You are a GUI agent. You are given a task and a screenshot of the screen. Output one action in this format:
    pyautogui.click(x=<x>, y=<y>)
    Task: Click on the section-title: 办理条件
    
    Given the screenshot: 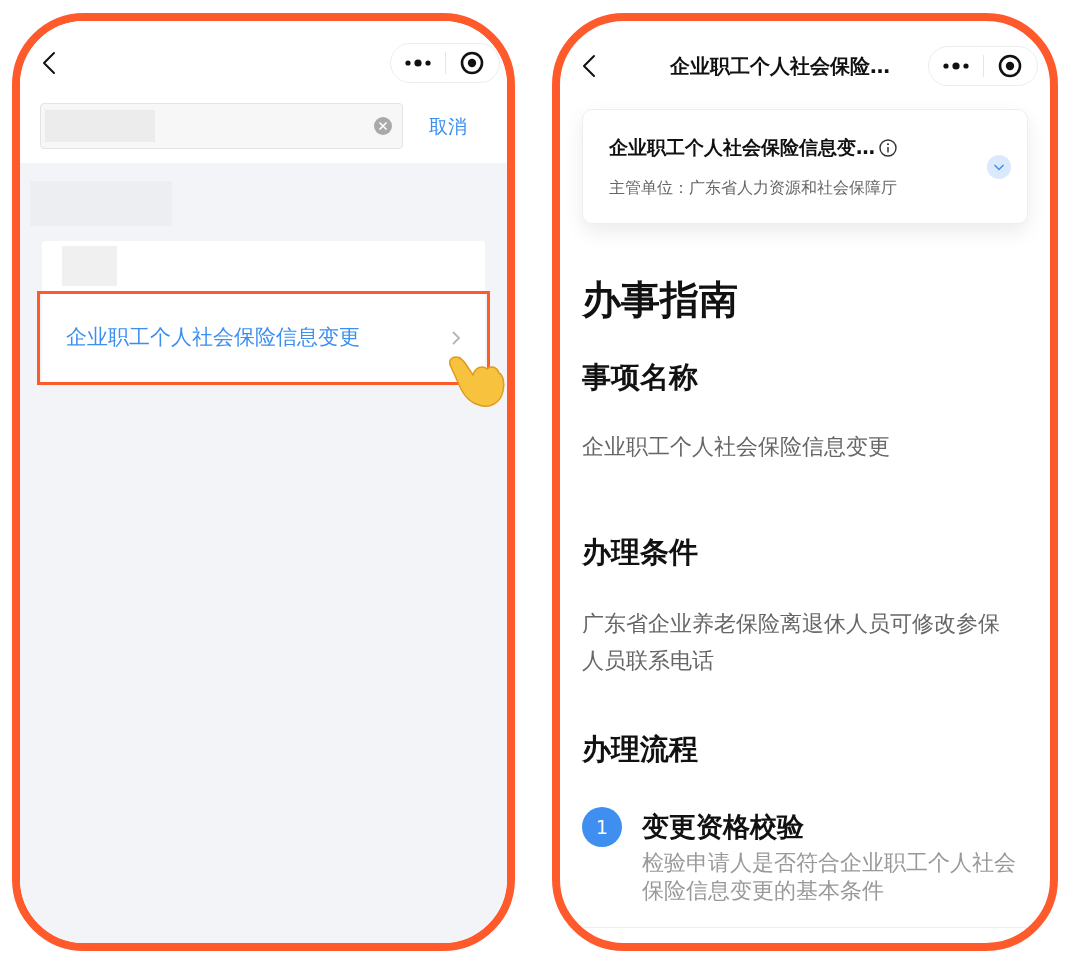 What is the action you would take?
    pyautogui.click(x=640, y=552)
    